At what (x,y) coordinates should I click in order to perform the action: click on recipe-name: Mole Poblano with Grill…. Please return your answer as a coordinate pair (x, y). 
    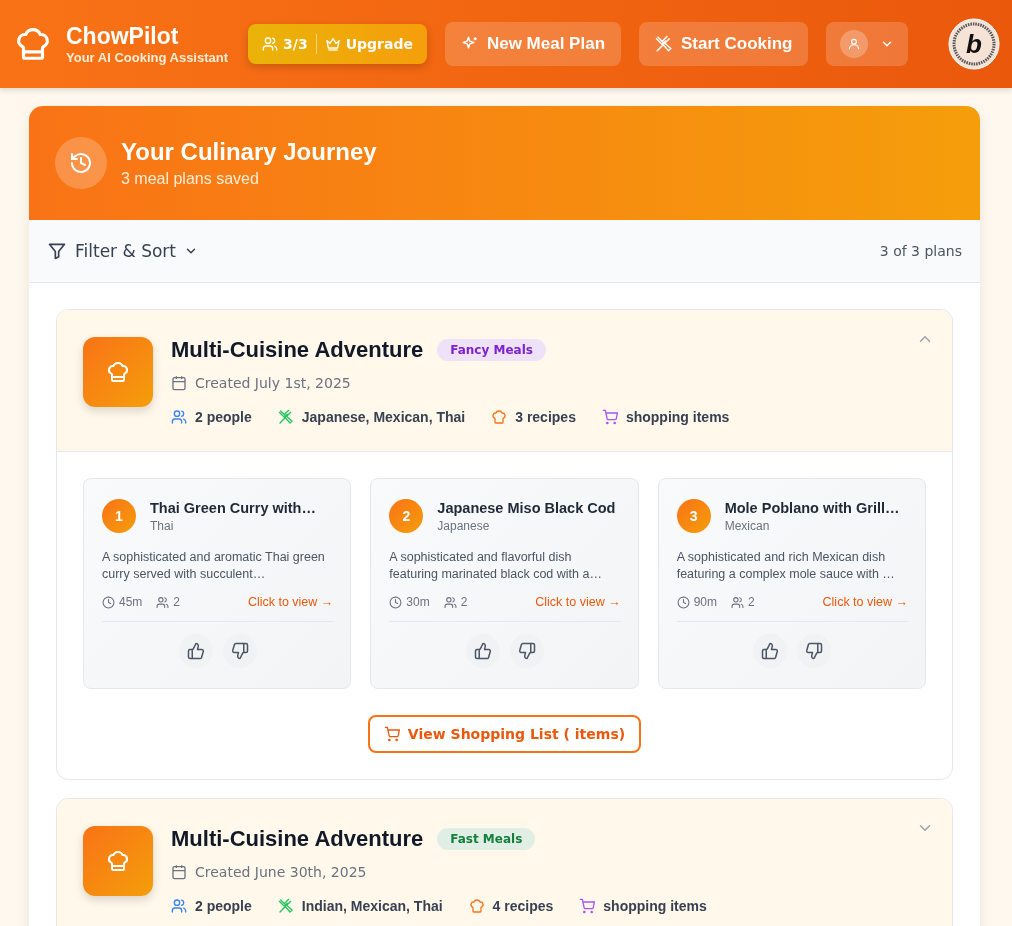
    Looking at the image, I should click on (812, 507).